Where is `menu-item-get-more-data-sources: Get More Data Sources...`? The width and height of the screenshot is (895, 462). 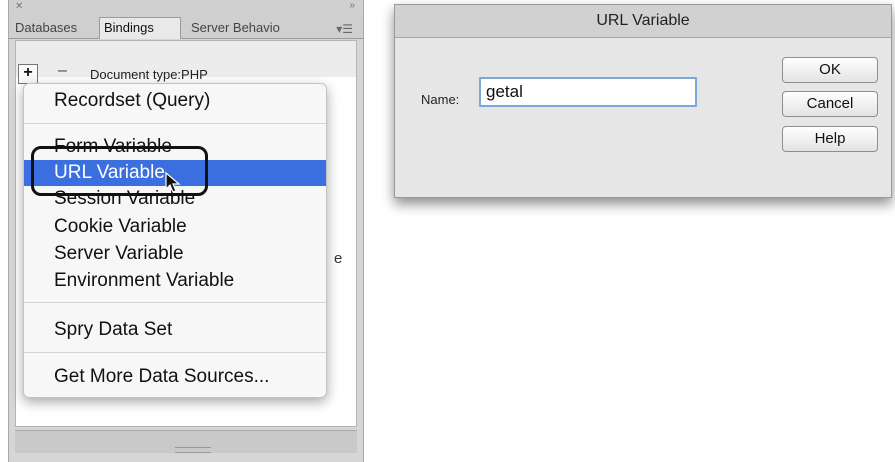 menu-item-get-more-data-sources: Get More Data Sources... is located at coordinates (175, 377).